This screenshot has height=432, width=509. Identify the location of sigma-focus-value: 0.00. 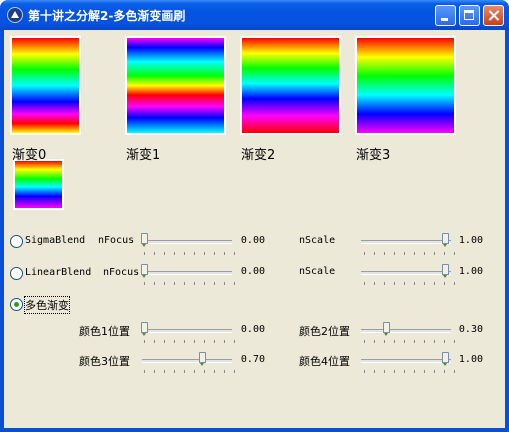
(252, 240).